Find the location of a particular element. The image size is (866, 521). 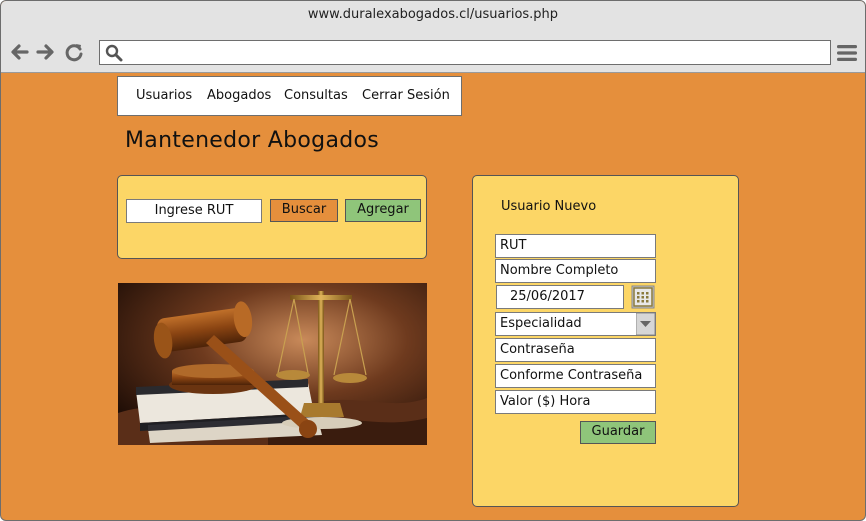

reload-icon is located at coordinates (74, 52).